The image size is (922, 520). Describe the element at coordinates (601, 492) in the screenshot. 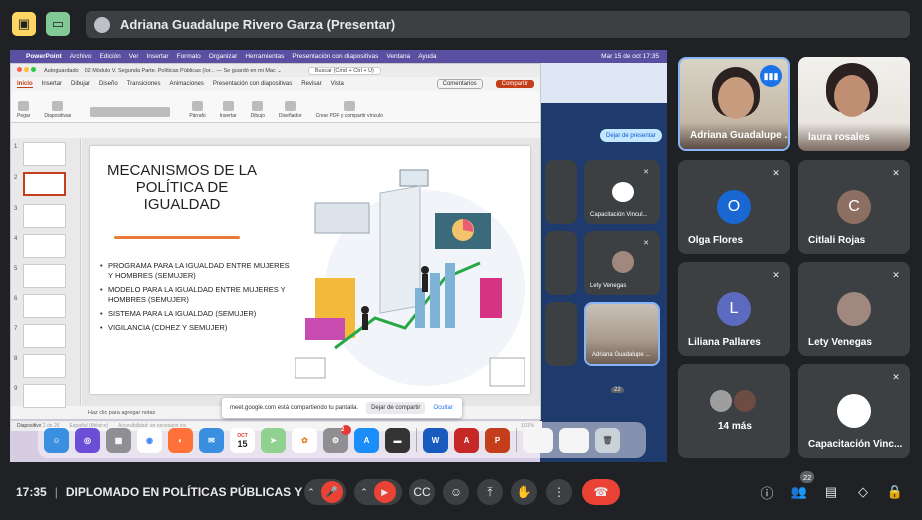

I see `leave-call-button: ☎` at that location.